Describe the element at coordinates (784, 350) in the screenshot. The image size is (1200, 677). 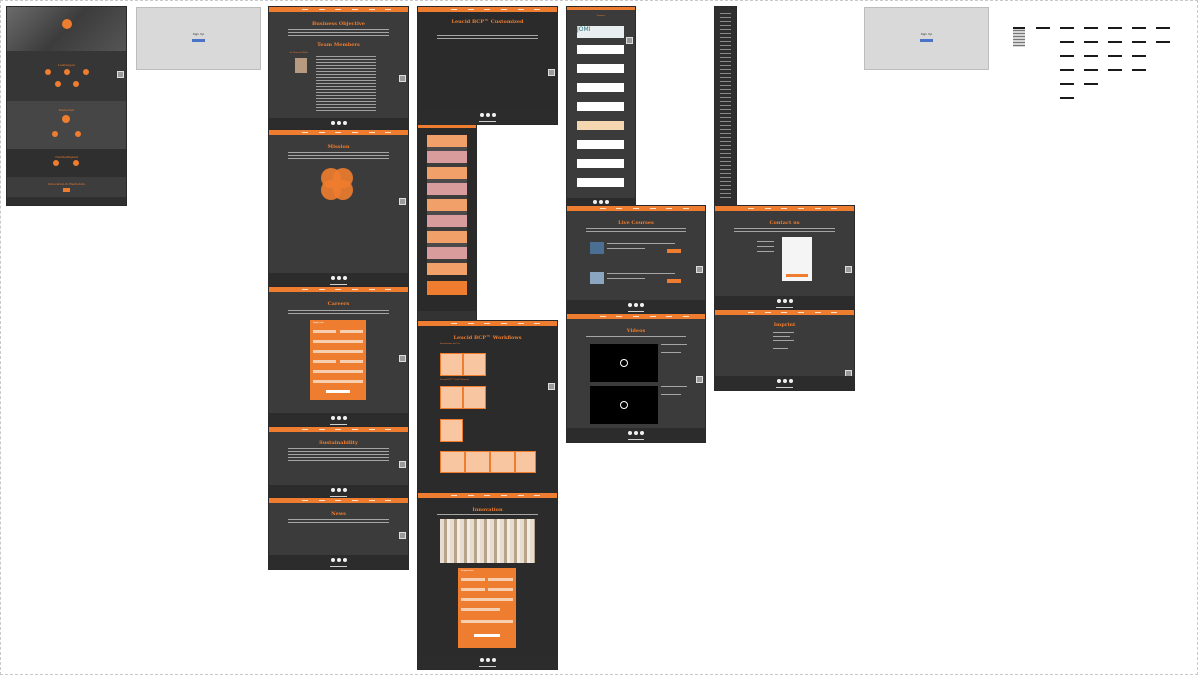
I see `page-imprint: Imprint` at that location.